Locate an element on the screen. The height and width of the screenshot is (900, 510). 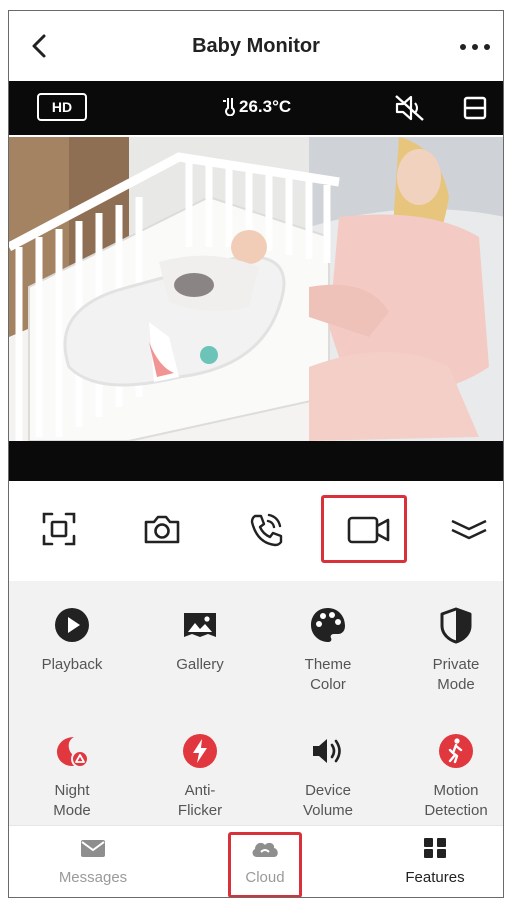
camera-snapshot-icon is located at coordinates (162, 531).